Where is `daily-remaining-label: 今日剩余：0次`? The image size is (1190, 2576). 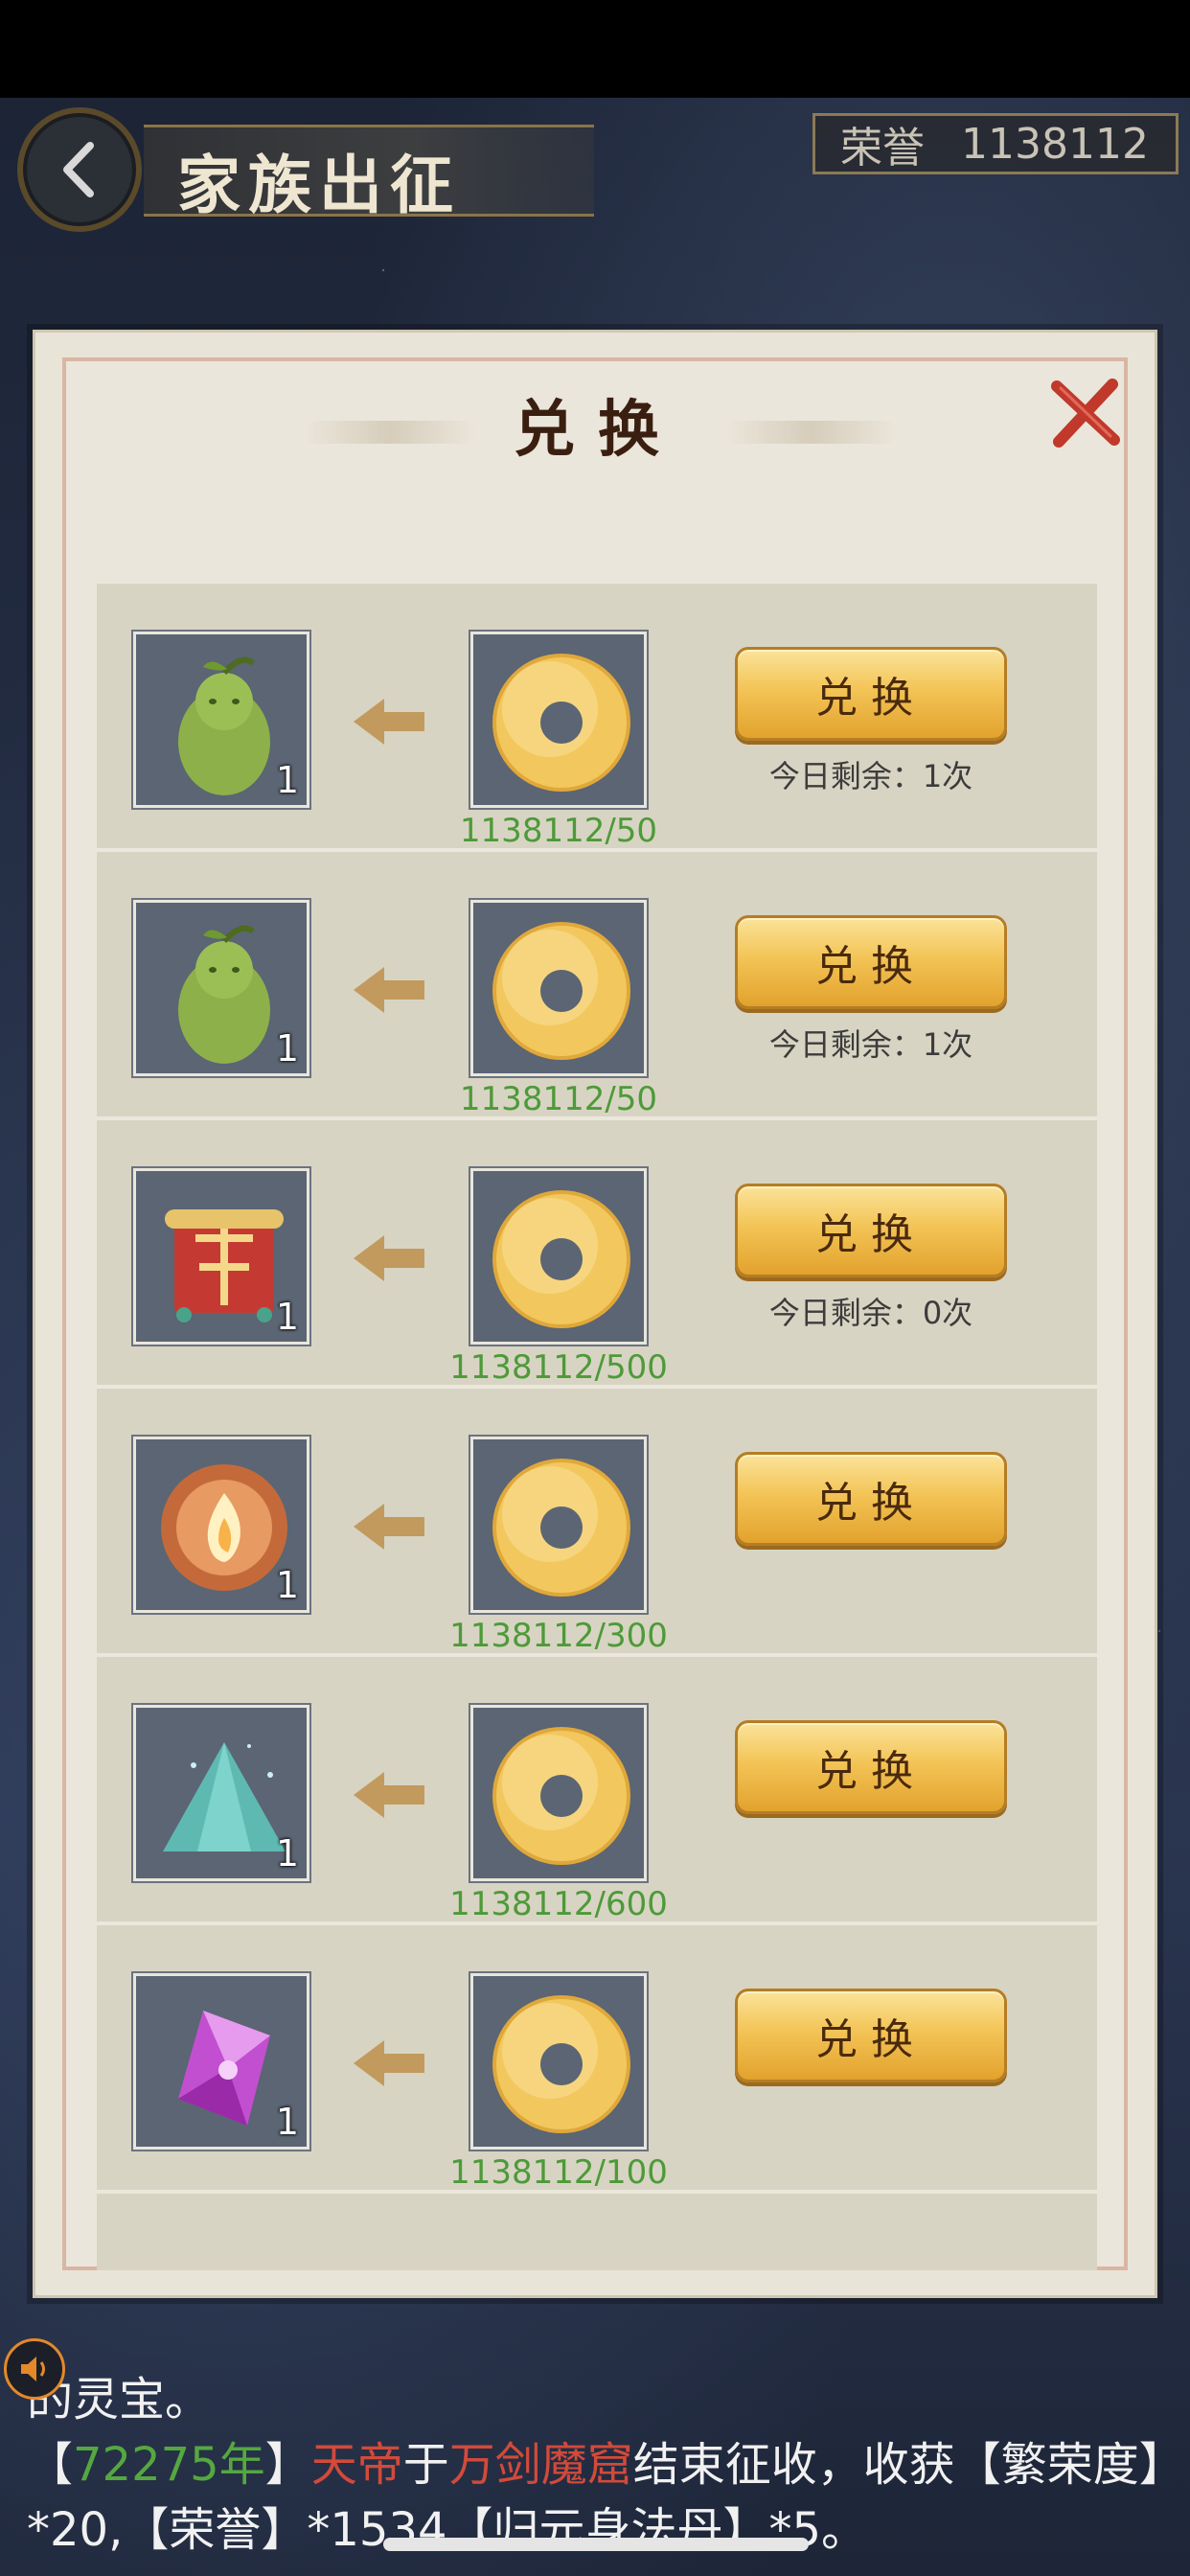 daily-remaining-label: 今日剩余：0次 is located at coordinates (871, 1313).